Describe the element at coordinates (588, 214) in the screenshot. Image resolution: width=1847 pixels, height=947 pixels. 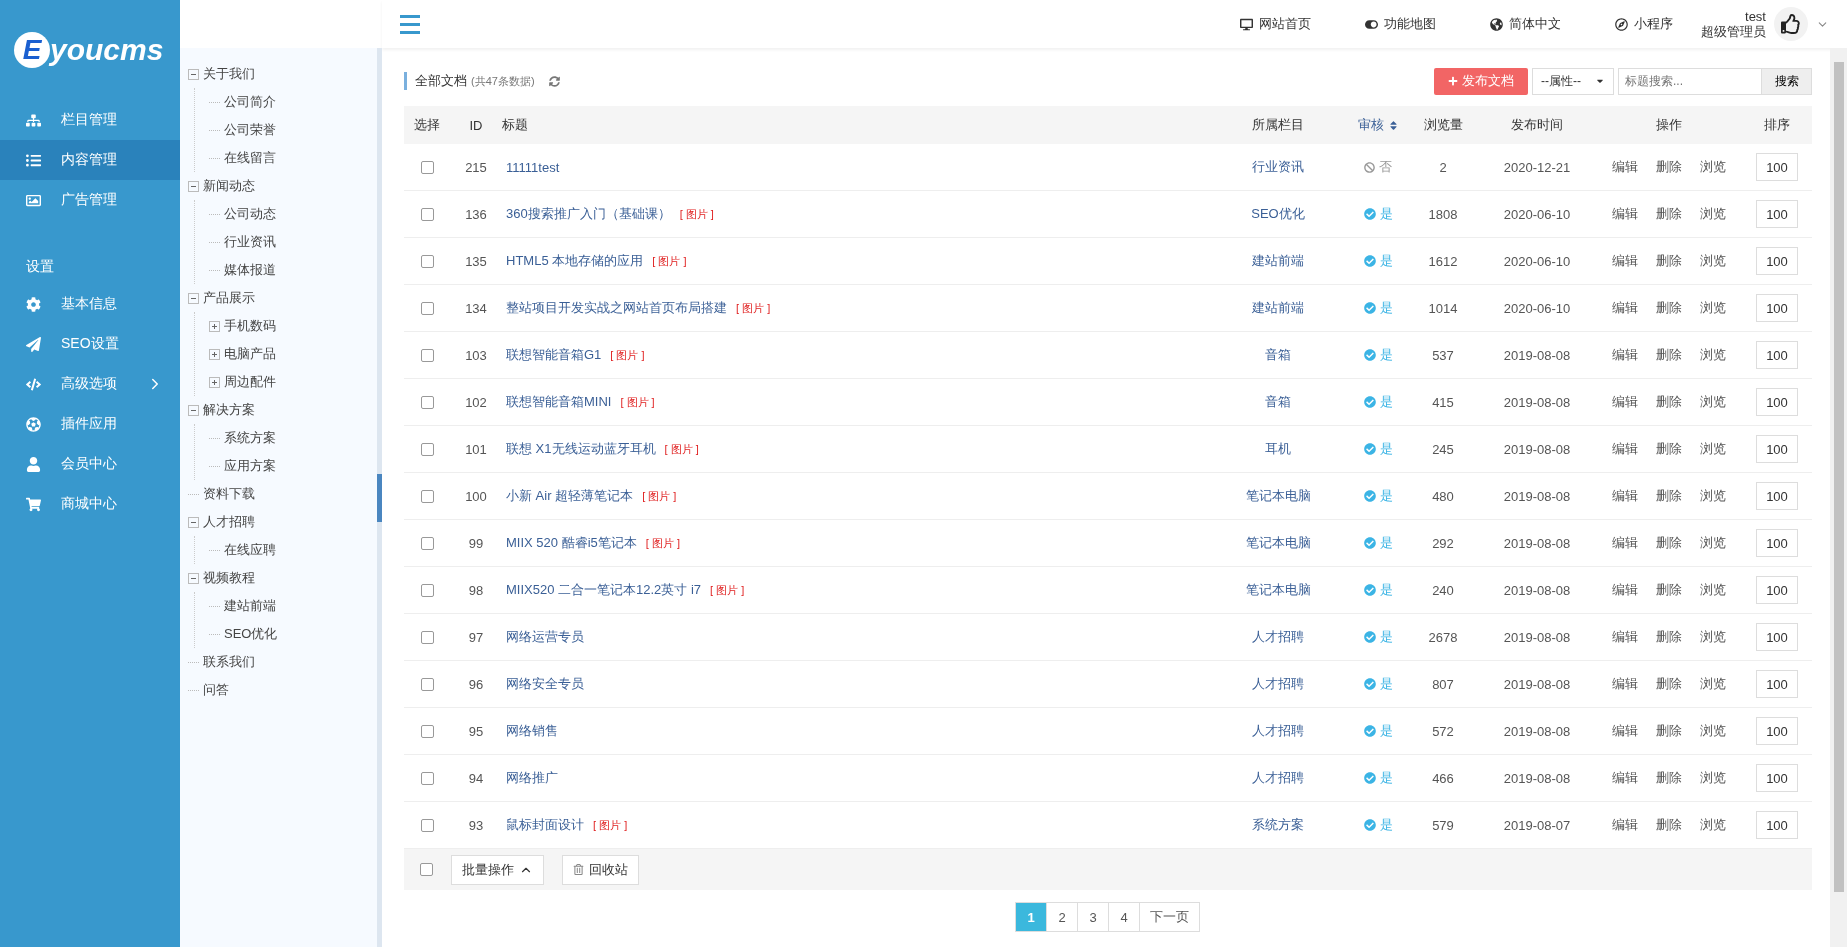
I see `title-link: 360搜索推广入门（基础课）` at that location.